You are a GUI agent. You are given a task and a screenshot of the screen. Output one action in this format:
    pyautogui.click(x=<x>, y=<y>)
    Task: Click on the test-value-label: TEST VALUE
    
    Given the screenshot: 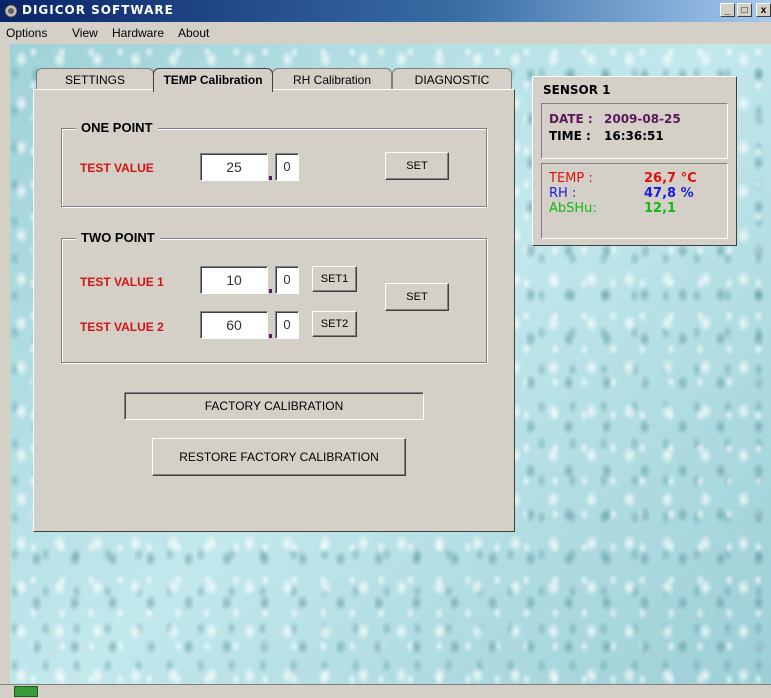 What is the action you would take?
    pyautogui.click(x=117, y=168)
    